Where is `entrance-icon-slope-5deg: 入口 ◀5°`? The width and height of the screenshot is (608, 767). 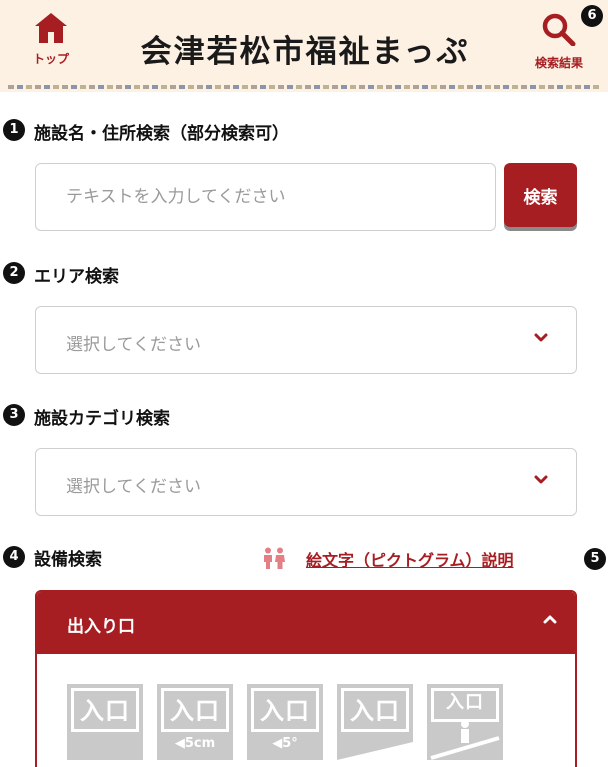 entrance-icon-slope-5deg: 入口 ◀5° is located at coordinates (285, 722).